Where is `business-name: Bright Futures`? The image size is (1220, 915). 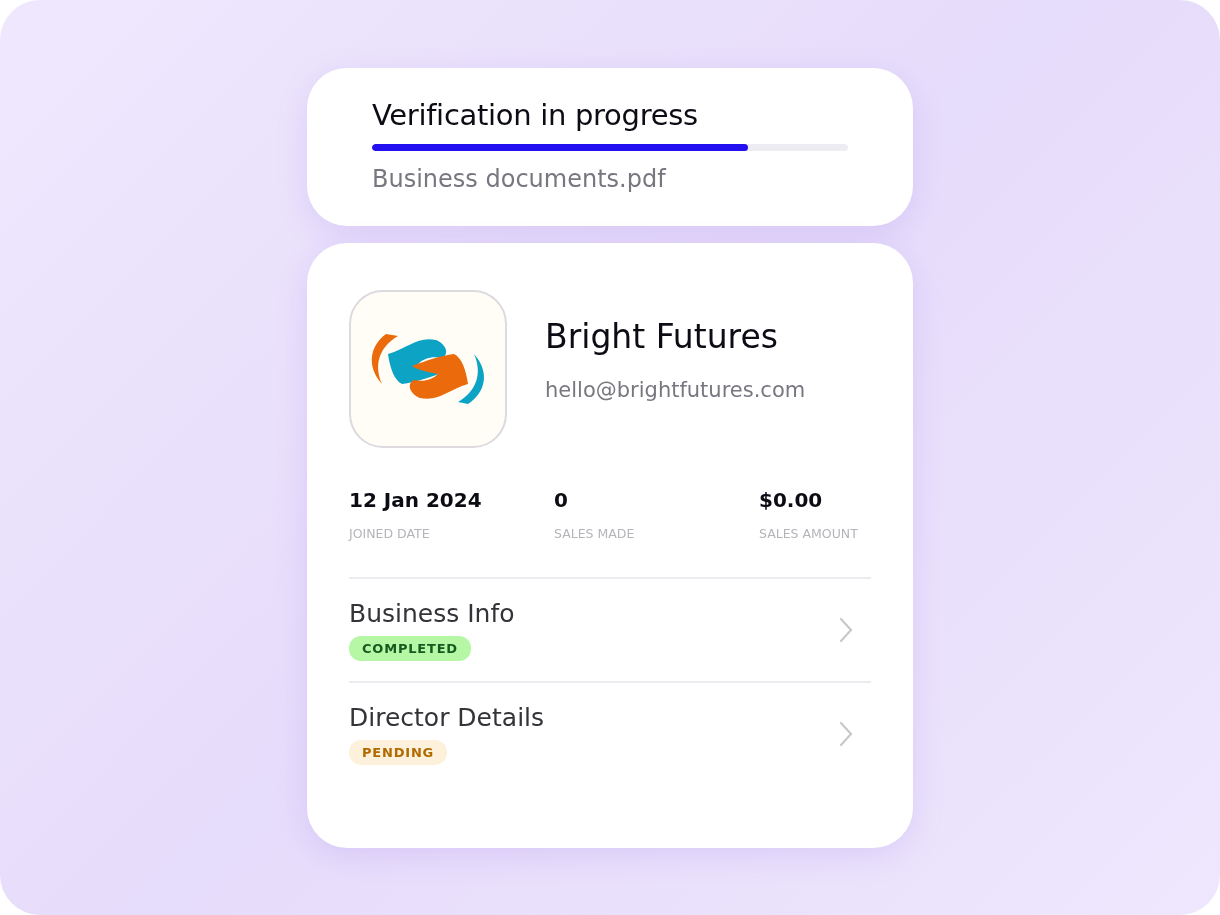
business-name: Bright Futures is located at coordinates (662, 336).